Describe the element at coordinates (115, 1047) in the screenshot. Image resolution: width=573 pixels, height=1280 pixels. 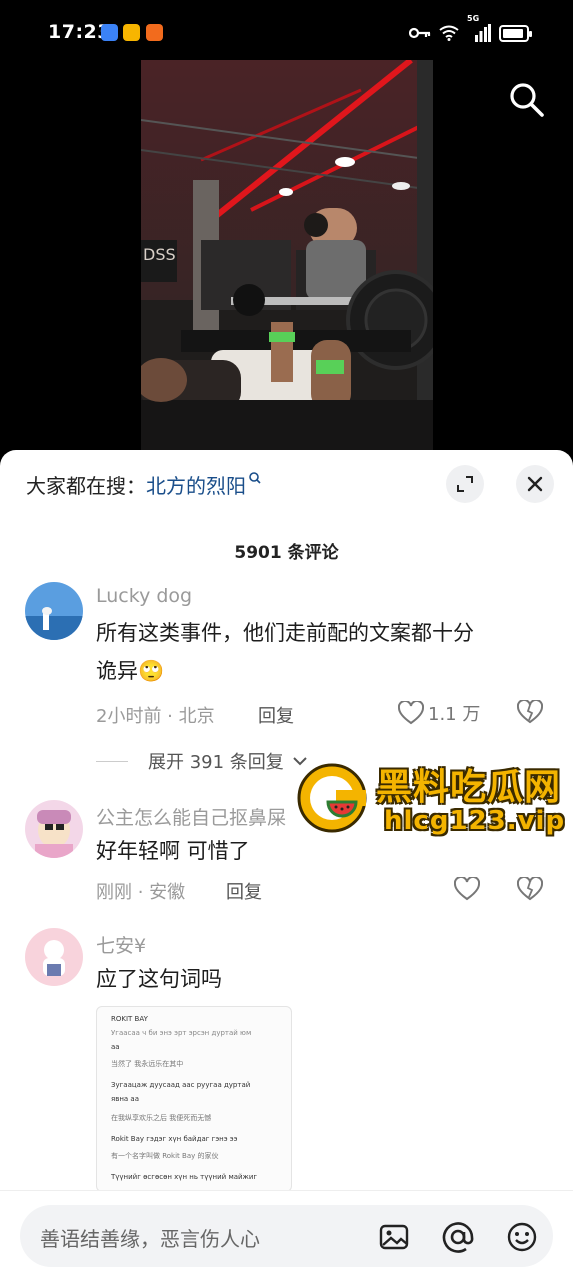
I see `image-text-line: аа` at that location.